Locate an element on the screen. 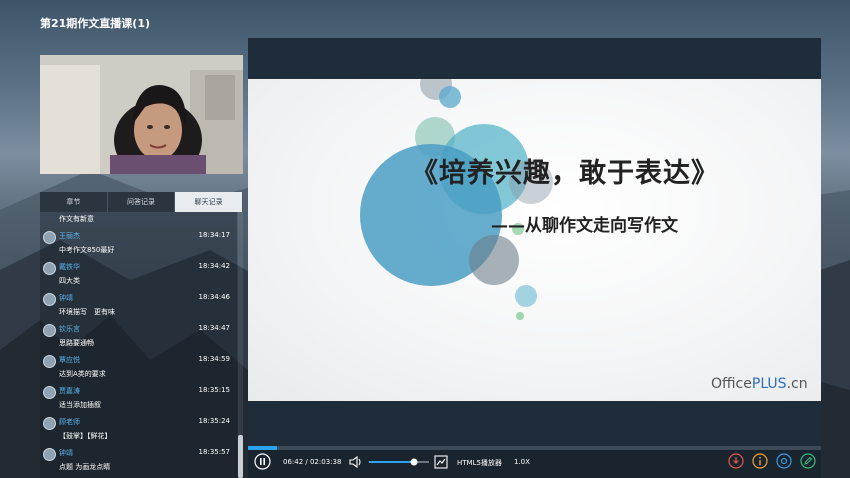 The image size is (850, 478). chat-scrollbar-thumb is located at coordinates (240, 456).